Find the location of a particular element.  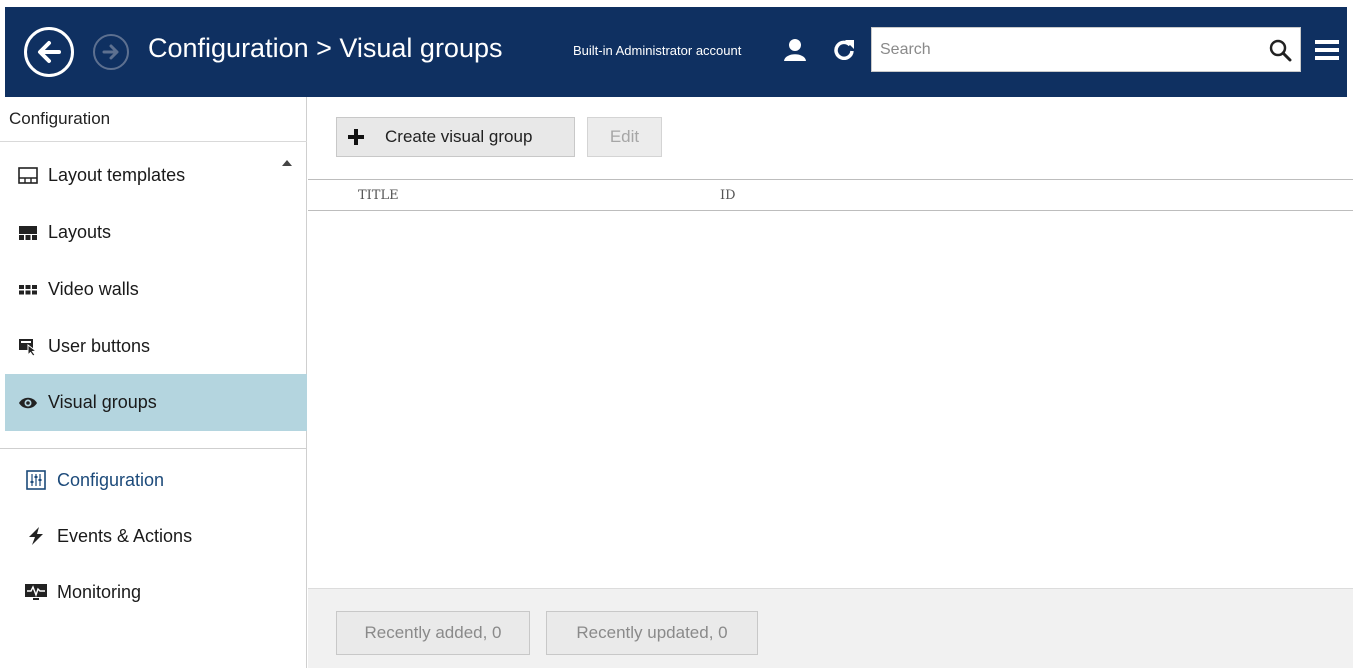

search-input is located at coordinates (1062, 49).